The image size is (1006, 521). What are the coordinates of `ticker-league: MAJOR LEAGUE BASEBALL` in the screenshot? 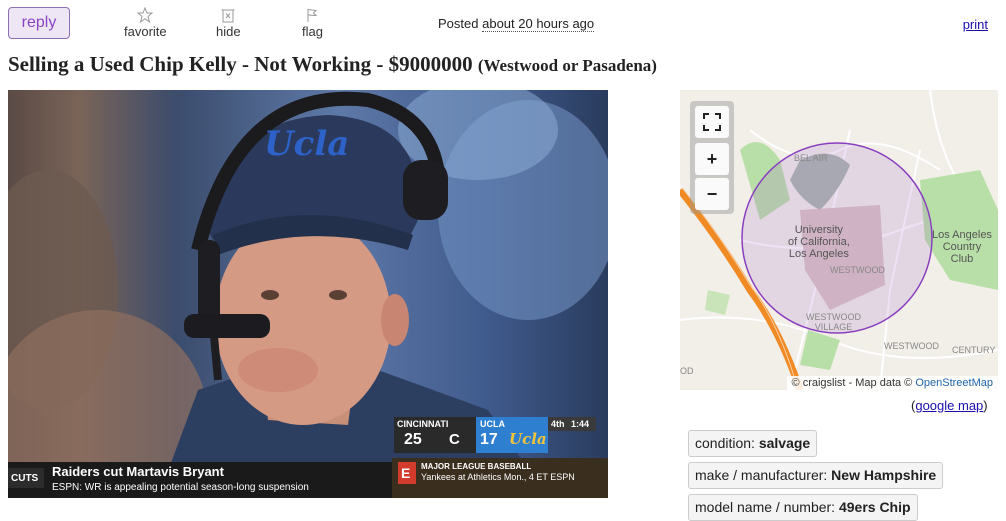 It's located at (476, 466).